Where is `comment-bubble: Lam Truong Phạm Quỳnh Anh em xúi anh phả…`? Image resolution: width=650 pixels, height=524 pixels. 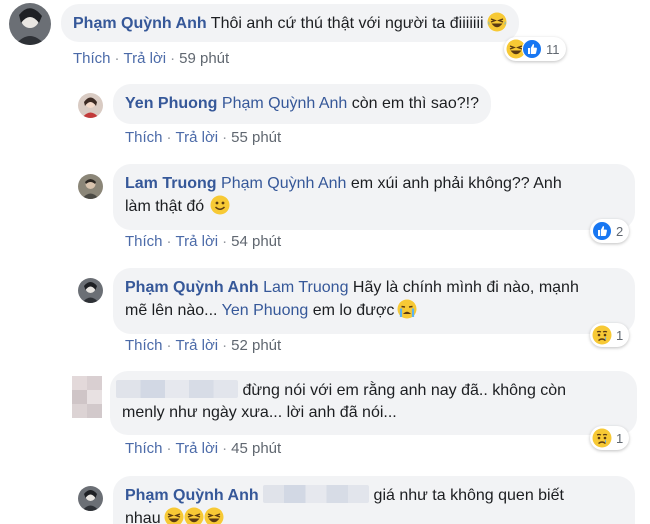 comment-bubble: Lam Truong Phạm Quỳnh Anh em xúi anh phả… is located at coordinates (374, 197).